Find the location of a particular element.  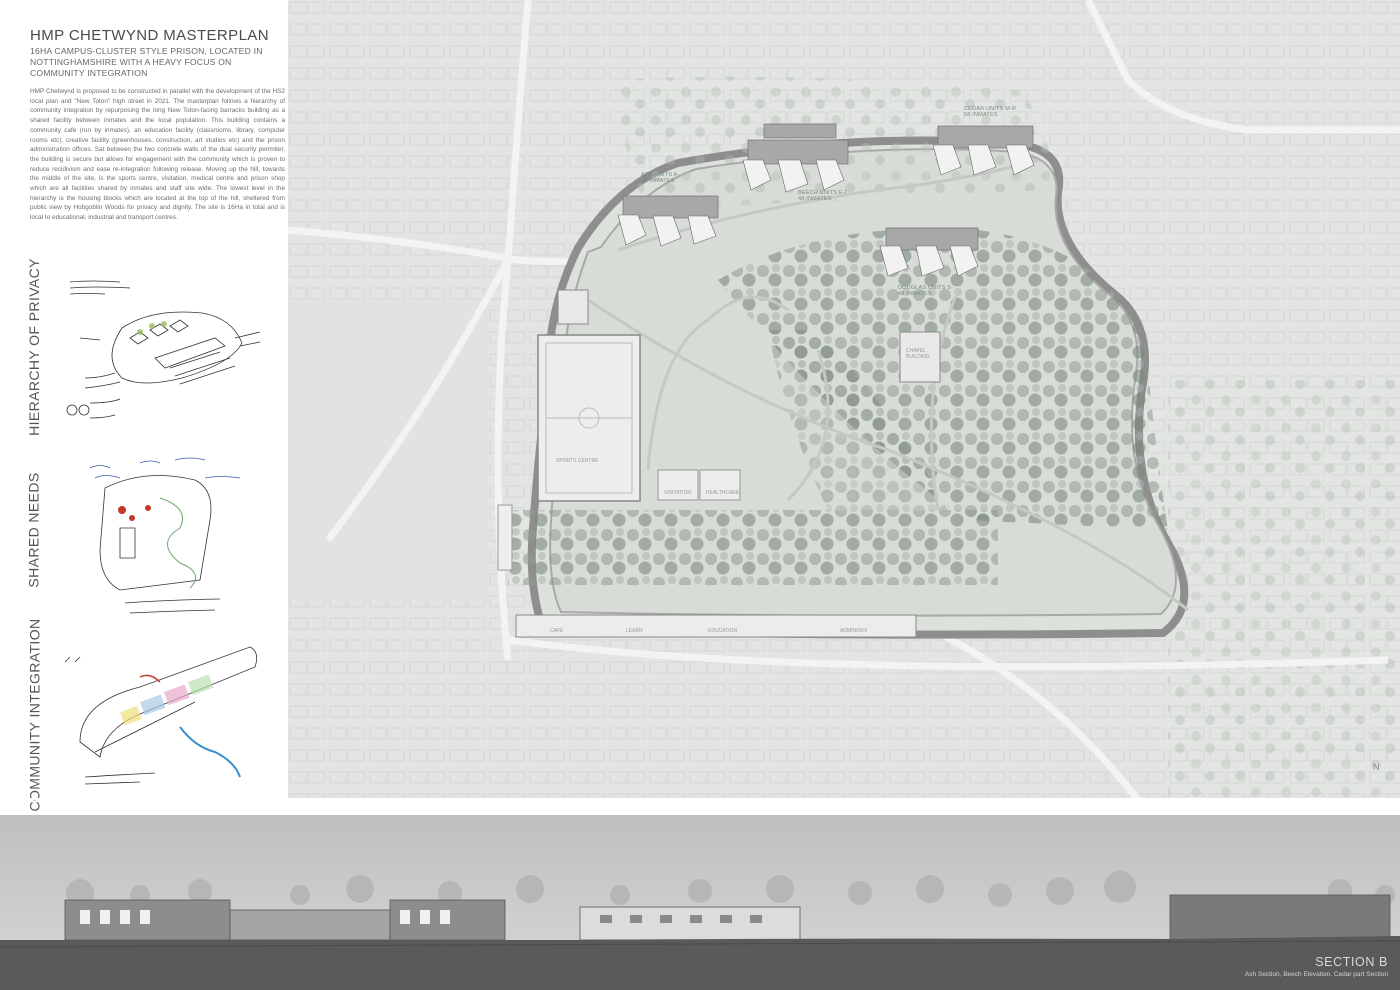

divider is located at coordinates (700, 799).